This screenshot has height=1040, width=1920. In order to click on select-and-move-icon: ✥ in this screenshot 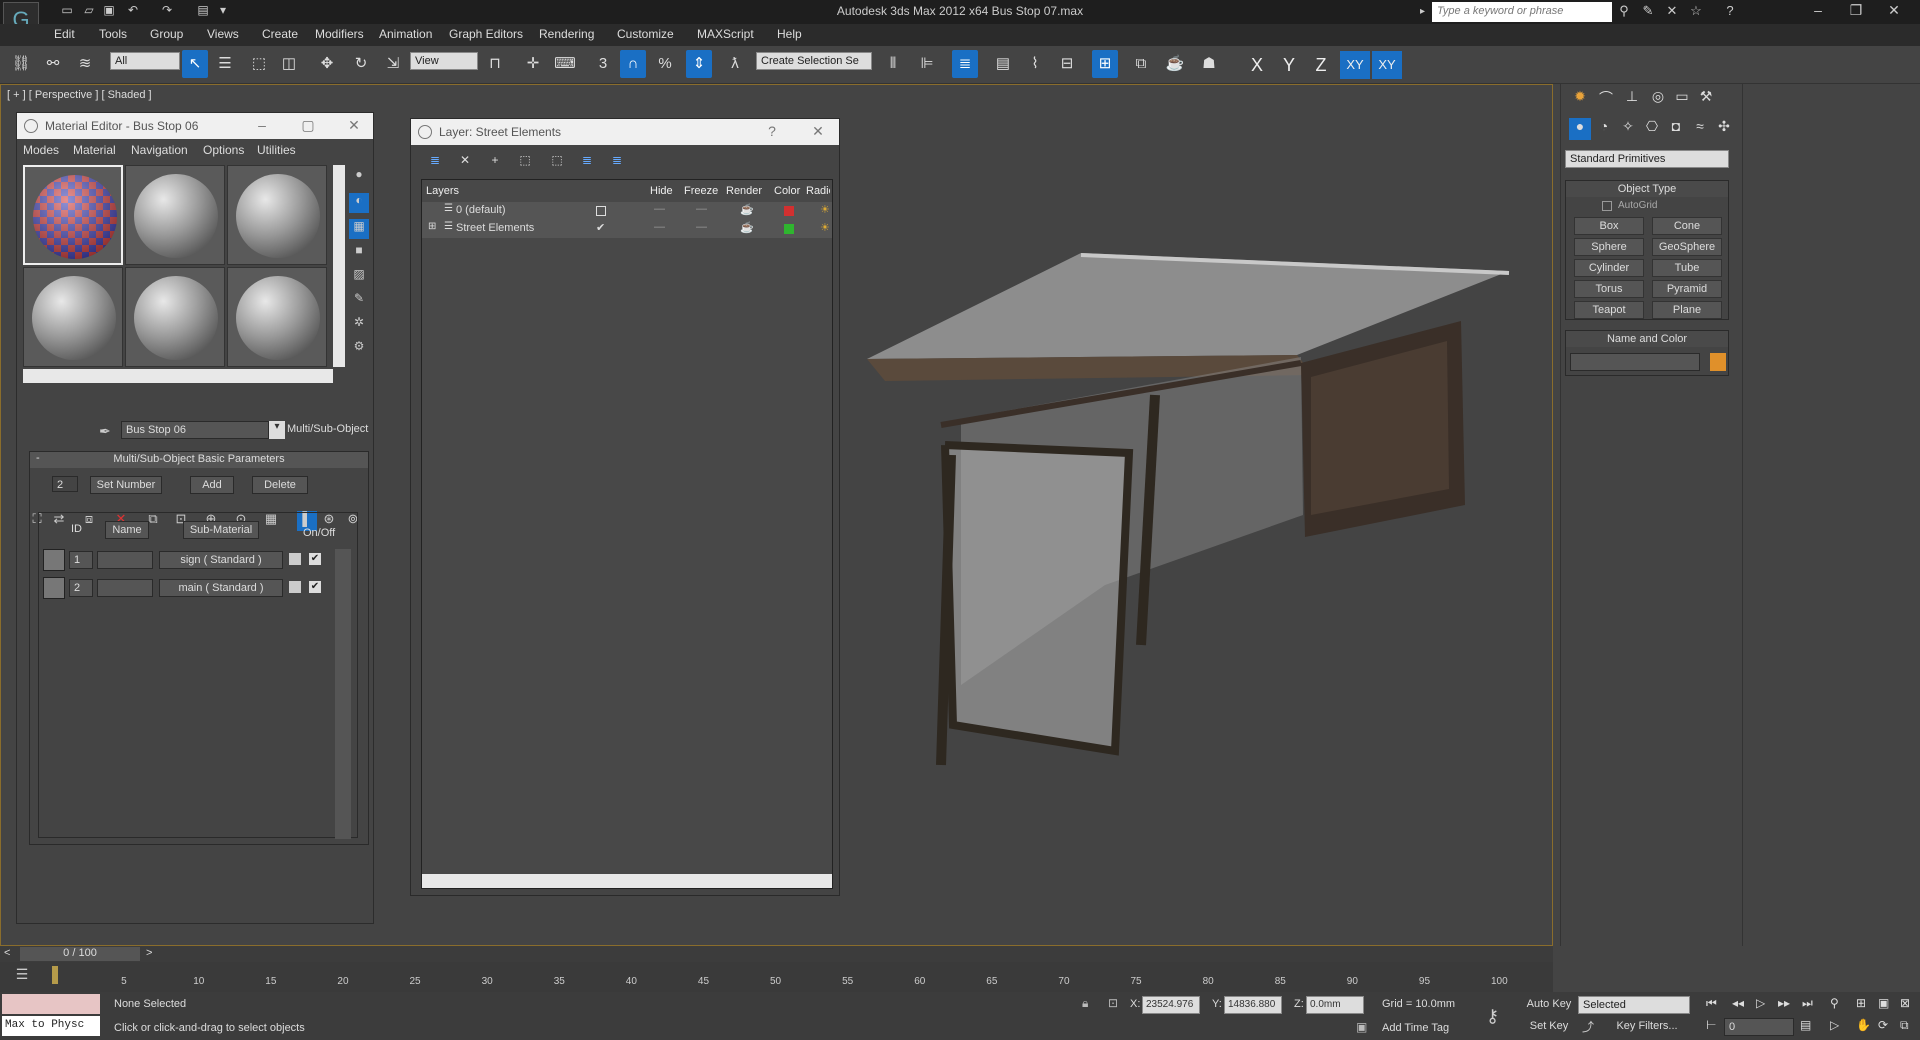, I will do `click(327, 64)`.